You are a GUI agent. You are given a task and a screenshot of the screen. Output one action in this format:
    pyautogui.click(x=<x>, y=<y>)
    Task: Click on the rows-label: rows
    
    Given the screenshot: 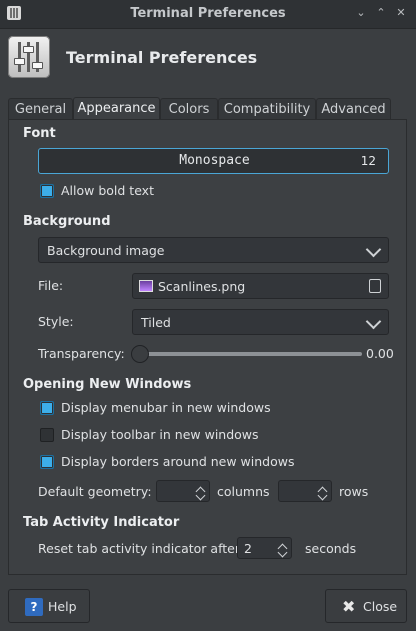 What is the action you would take?
    pyautogui.click(x=354, y=491)
    